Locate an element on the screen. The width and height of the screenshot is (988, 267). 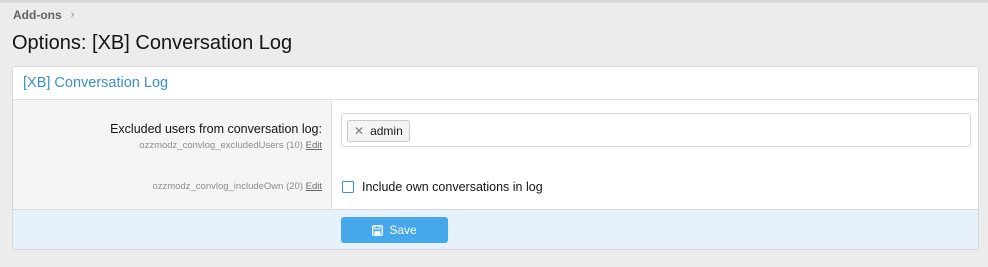
user-token: ✕ admin is located at coordinates (378, 131).